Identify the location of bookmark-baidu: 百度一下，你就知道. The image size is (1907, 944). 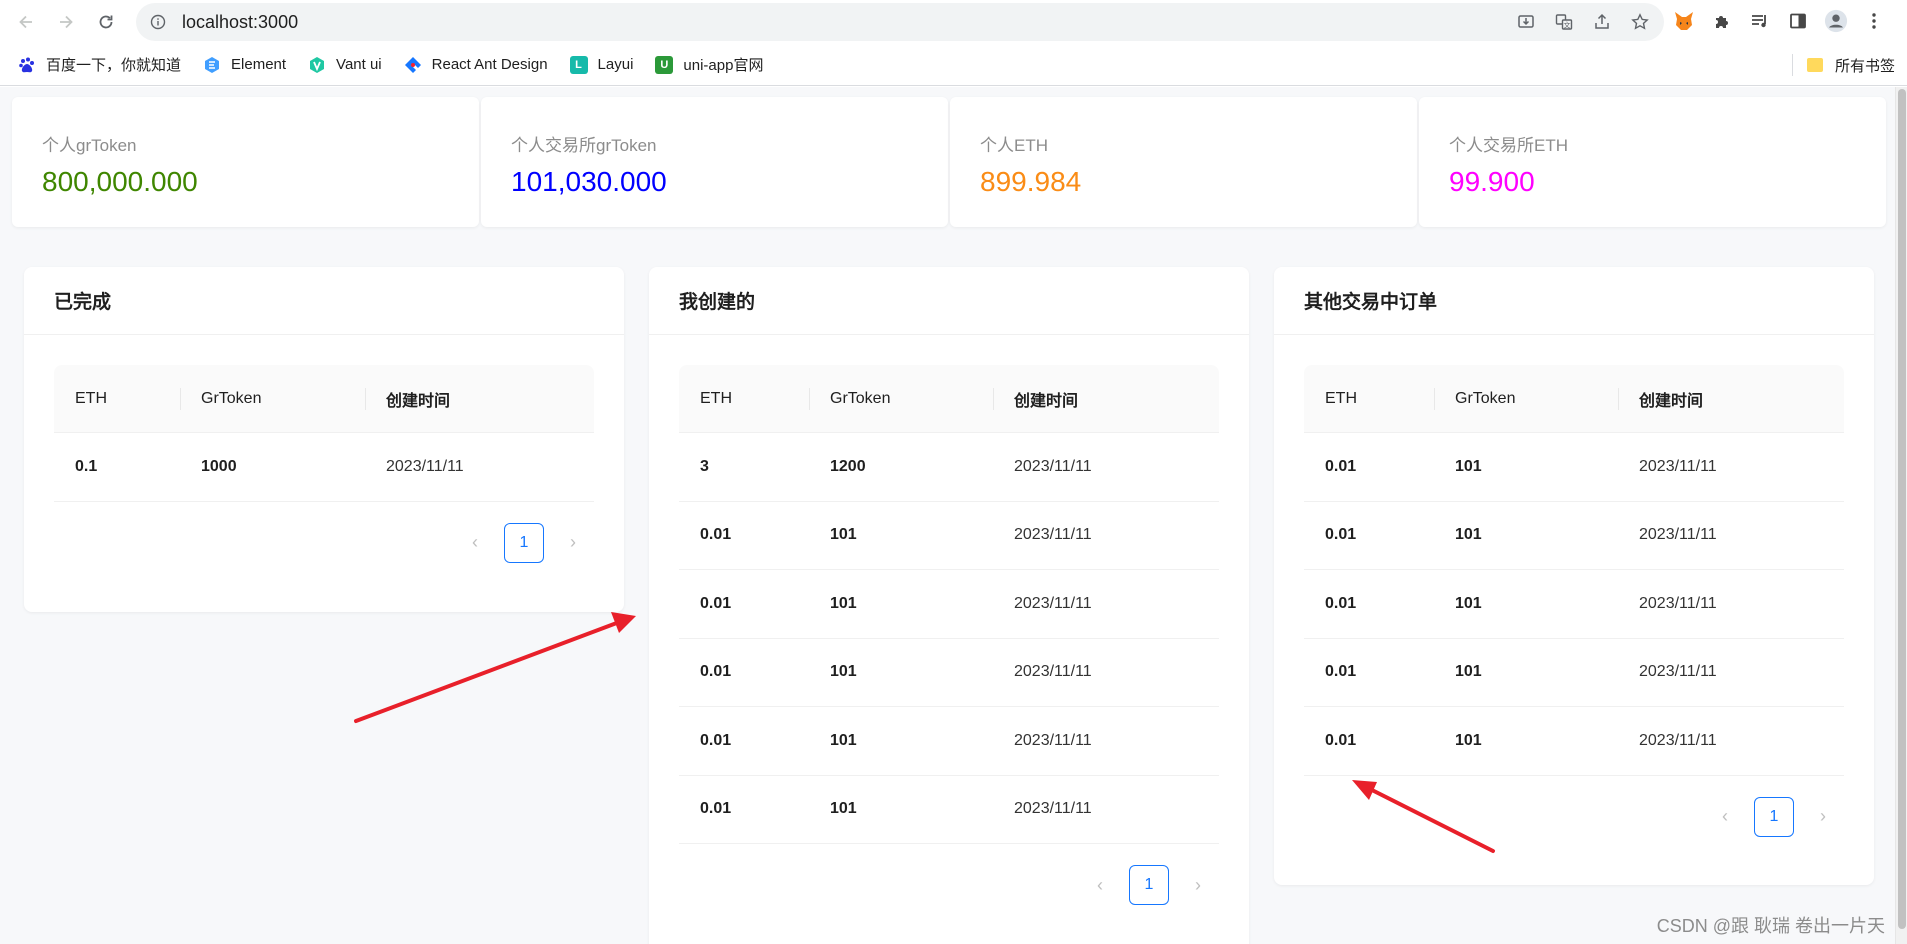
(99, 64).